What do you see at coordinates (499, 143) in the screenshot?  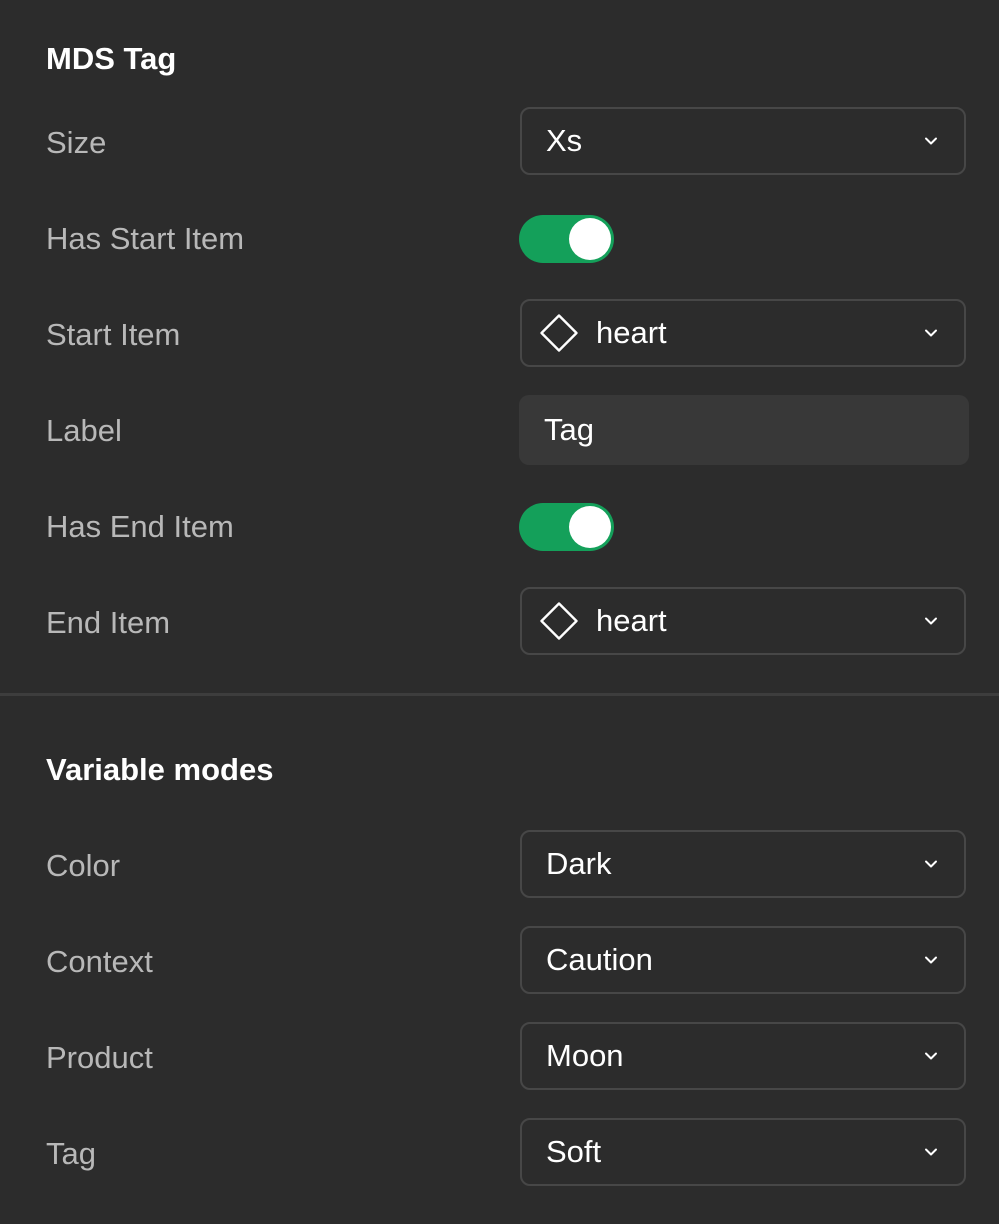 I see `size-row: Size Xs` at bounding box center [499, 143].